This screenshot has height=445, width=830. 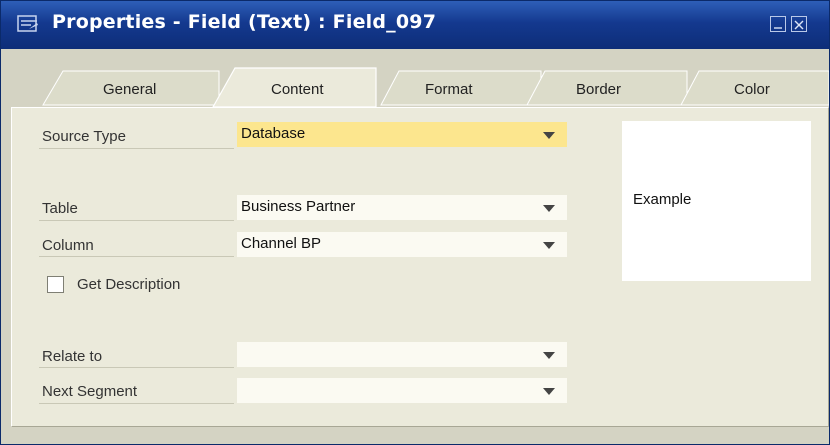 What do you see at coordinates (60, 208) in the screenshot?
I see `table-label: Table` at bounding box center [60, 208].